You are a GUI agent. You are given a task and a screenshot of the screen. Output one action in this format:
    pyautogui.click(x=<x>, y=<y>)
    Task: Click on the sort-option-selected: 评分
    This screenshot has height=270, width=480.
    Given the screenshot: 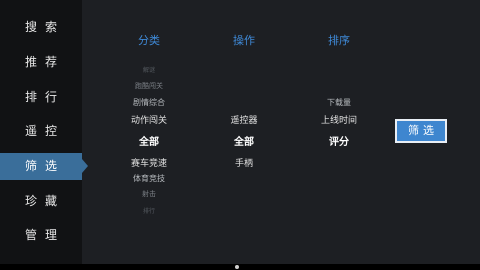 What is the action you would take?
    pyautogui.click(x=339, y=140)
    